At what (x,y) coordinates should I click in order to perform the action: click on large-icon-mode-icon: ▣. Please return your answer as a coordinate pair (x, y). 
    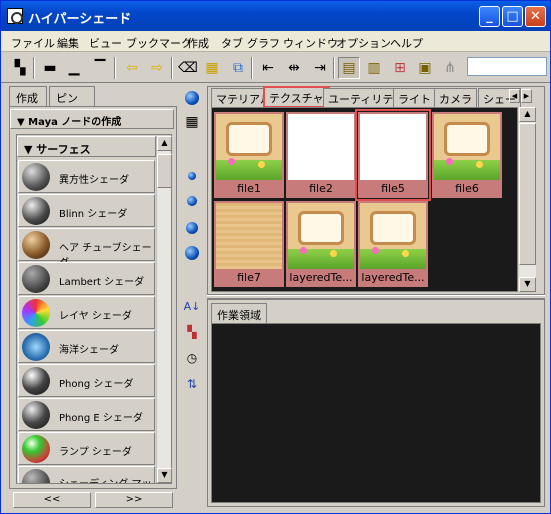
    Looking at the image, I should click on (425, 68).